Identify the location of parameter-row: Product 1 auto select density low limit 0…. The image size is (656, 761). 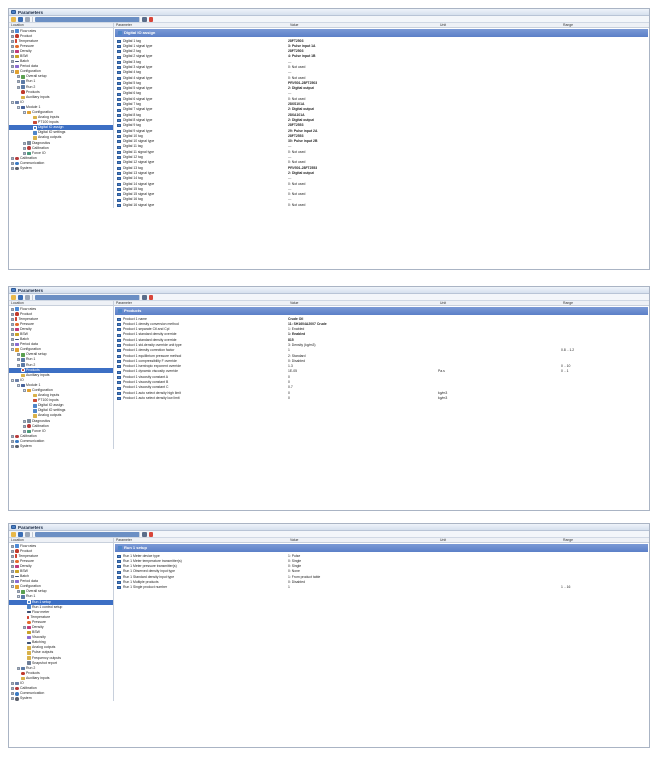
(381, 398).